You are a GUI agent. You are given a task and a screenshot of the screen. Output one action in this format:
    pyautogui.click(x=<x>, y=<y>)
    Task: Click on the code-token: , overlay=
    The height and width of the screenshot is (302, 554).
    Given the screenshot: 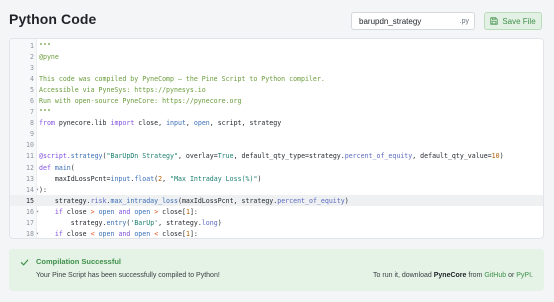 What is the action you would take?
    pyautogui.click(x=197, y=156)
    